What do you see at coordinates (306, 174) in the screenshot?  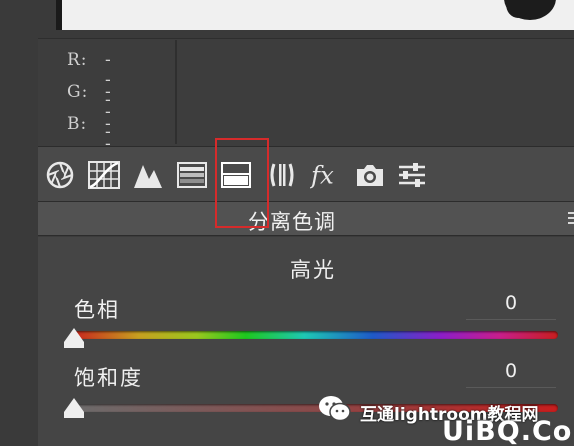 I see `panel-tab-toolbar: fx` at bounding box center [306, 174].